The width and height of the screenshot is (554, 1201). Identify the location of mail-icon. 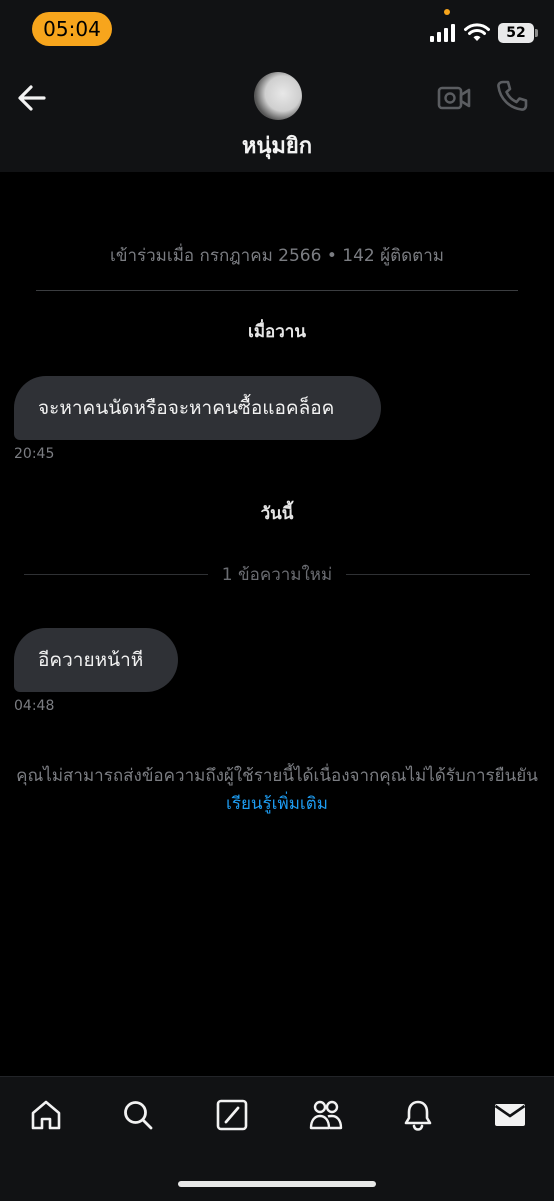
(510, 1115).